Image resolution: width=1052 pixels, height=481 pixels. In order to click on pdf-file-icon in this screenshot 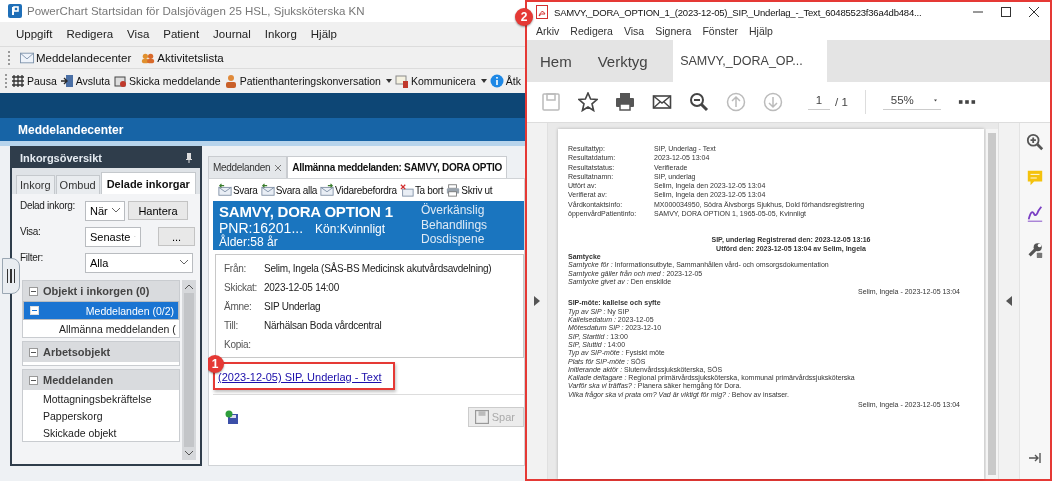, I will do `click(542, 12)`.